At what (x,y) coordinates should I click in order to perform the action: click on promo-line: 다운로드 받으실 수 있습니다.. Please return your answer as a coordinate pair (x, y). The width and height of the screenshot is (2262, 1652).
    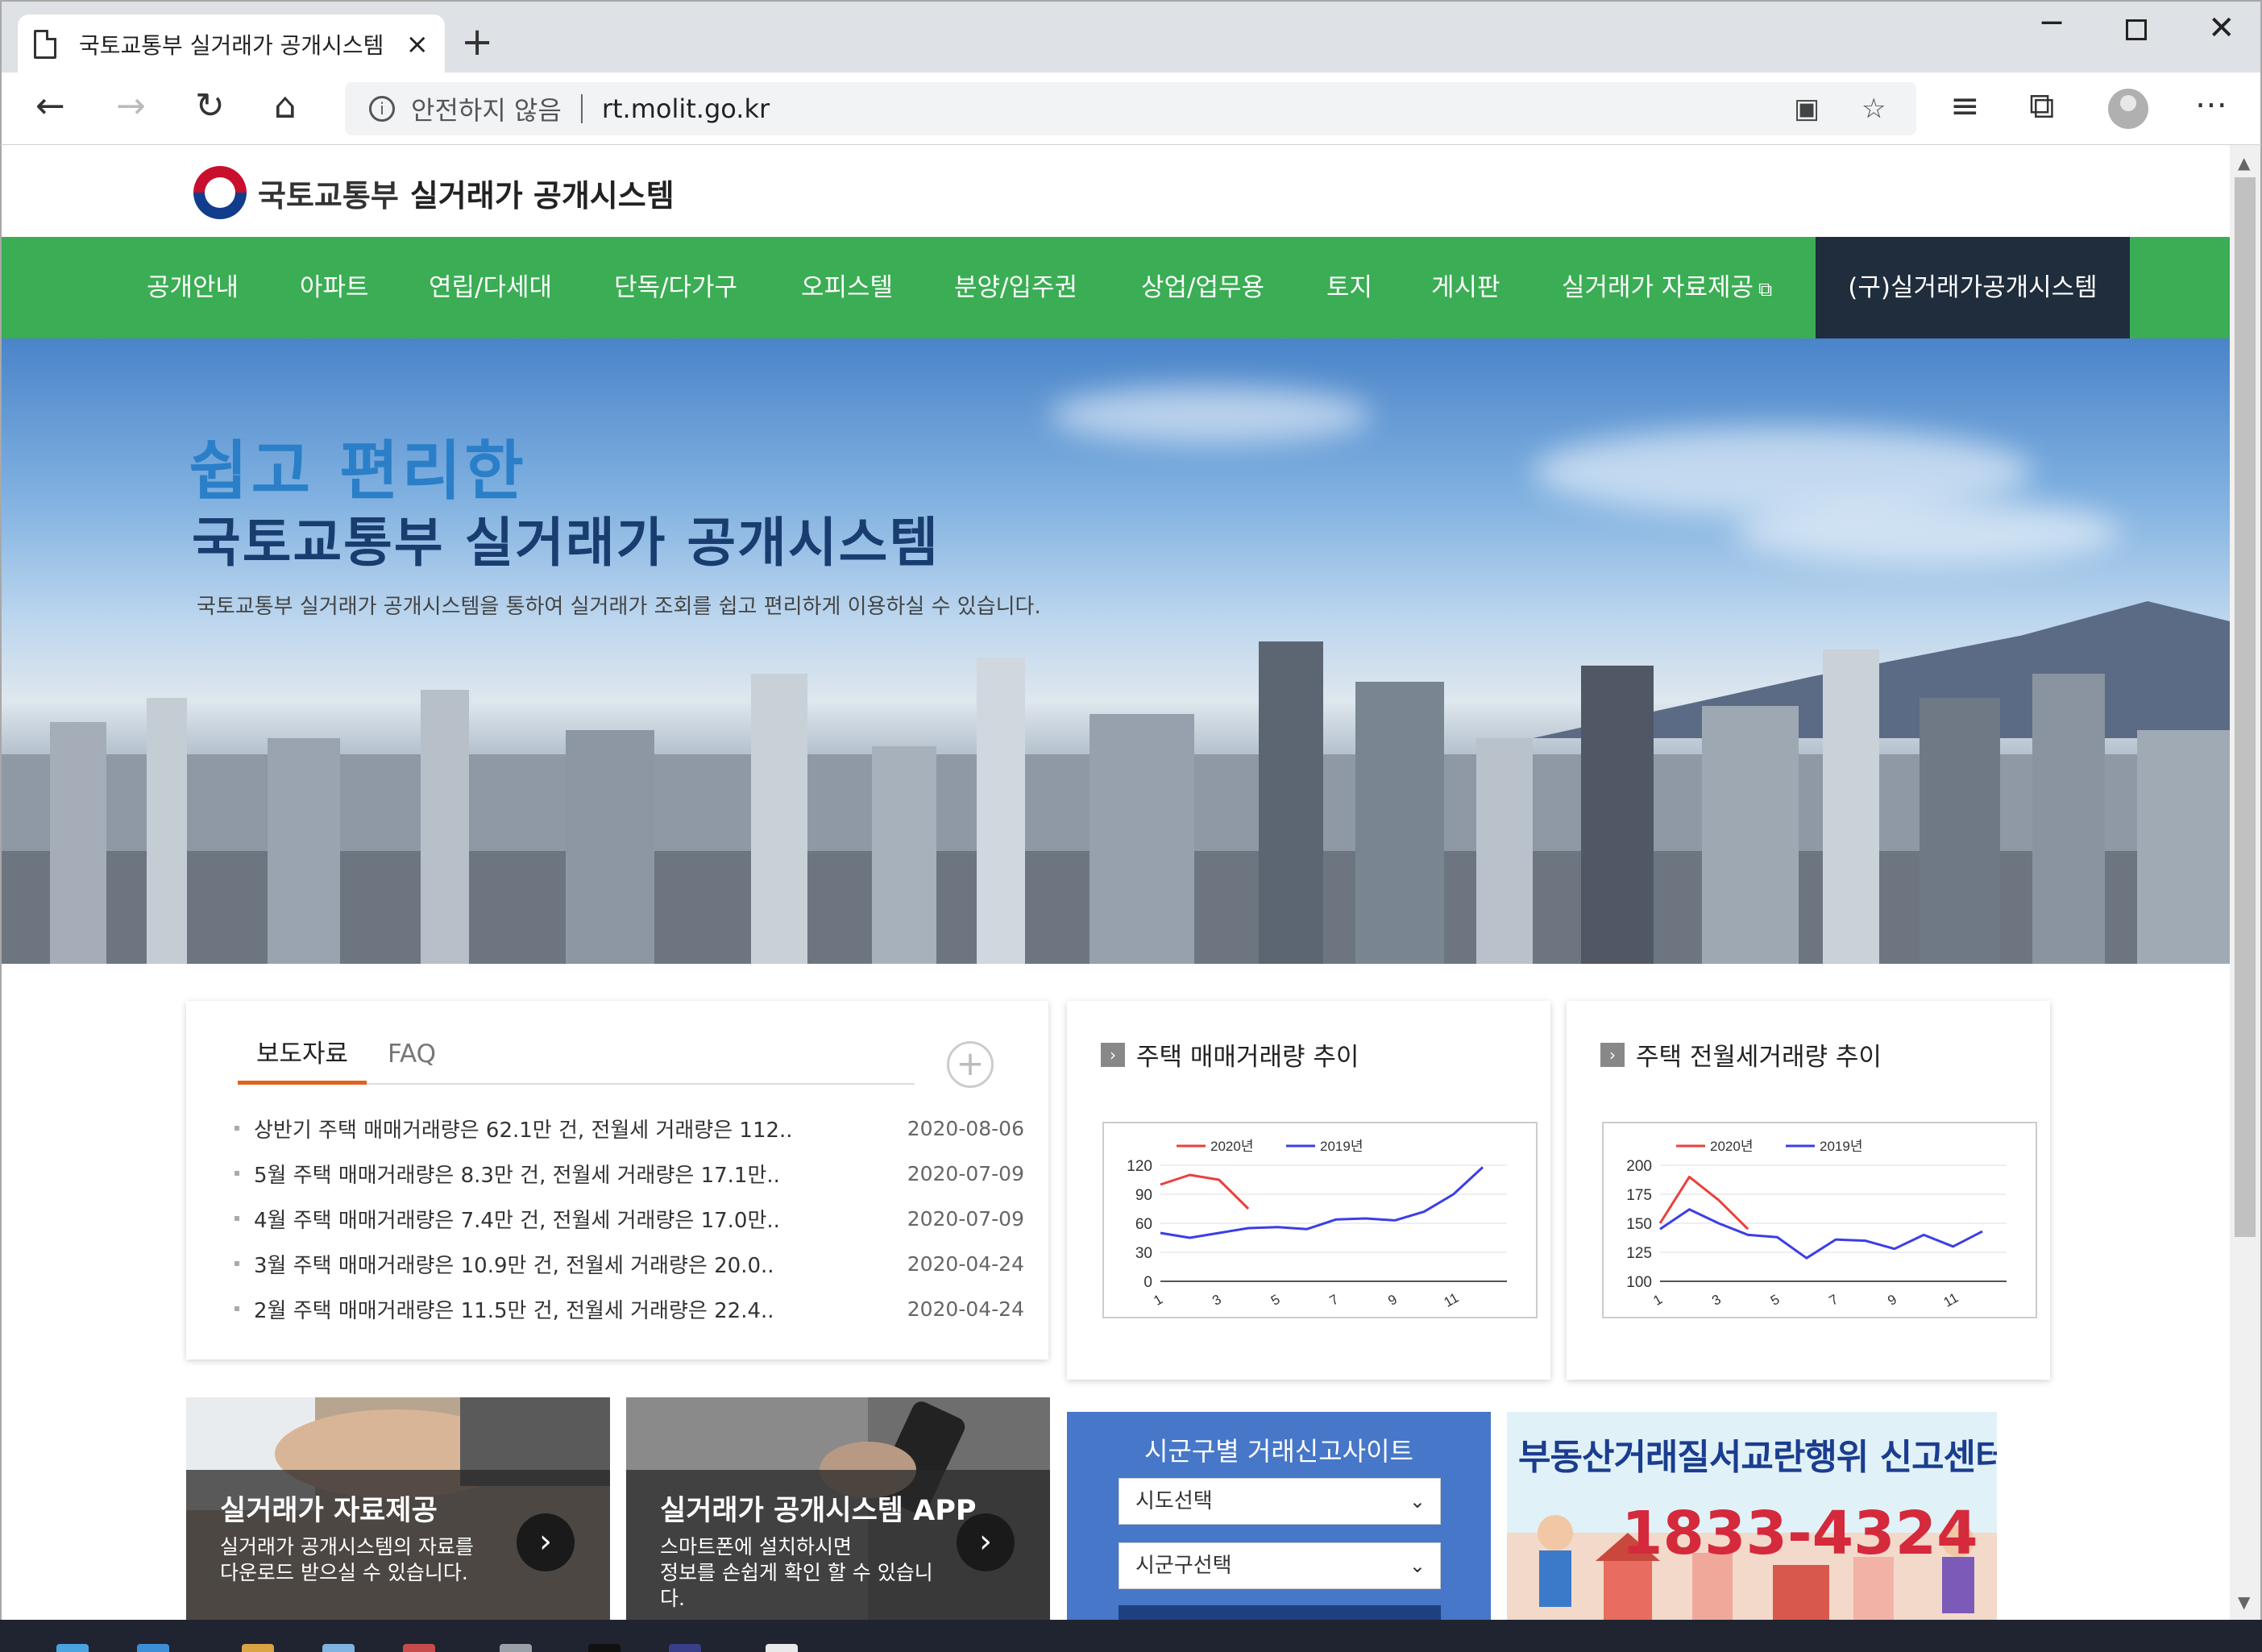
    Looking at the image, I should click on (344, 1572).